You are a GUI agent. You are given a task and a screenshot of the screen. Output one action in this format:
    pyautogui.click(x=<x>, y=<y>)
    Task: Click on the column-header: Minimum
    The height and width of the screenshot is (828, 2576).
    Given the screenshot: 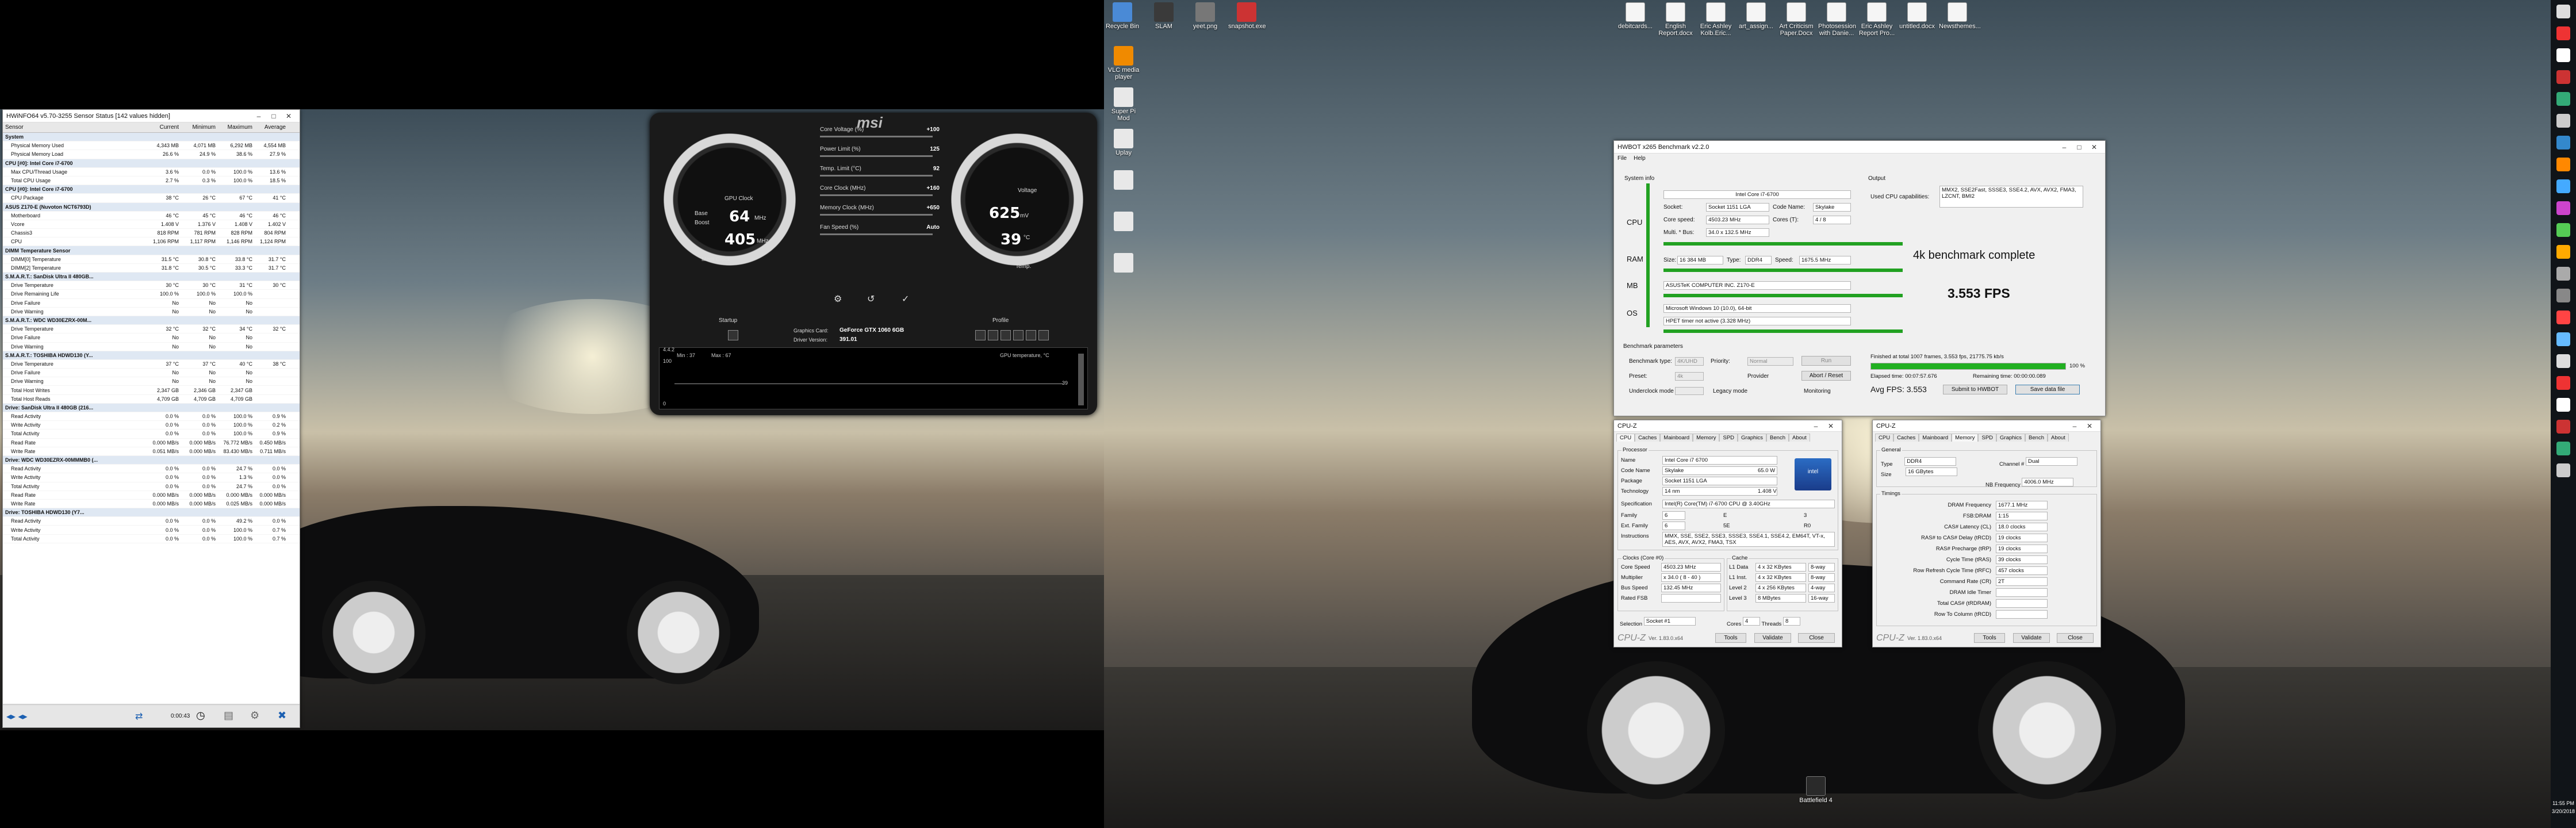 What is the action you would take?
    pyautogui.click(x=199, y=127)
    